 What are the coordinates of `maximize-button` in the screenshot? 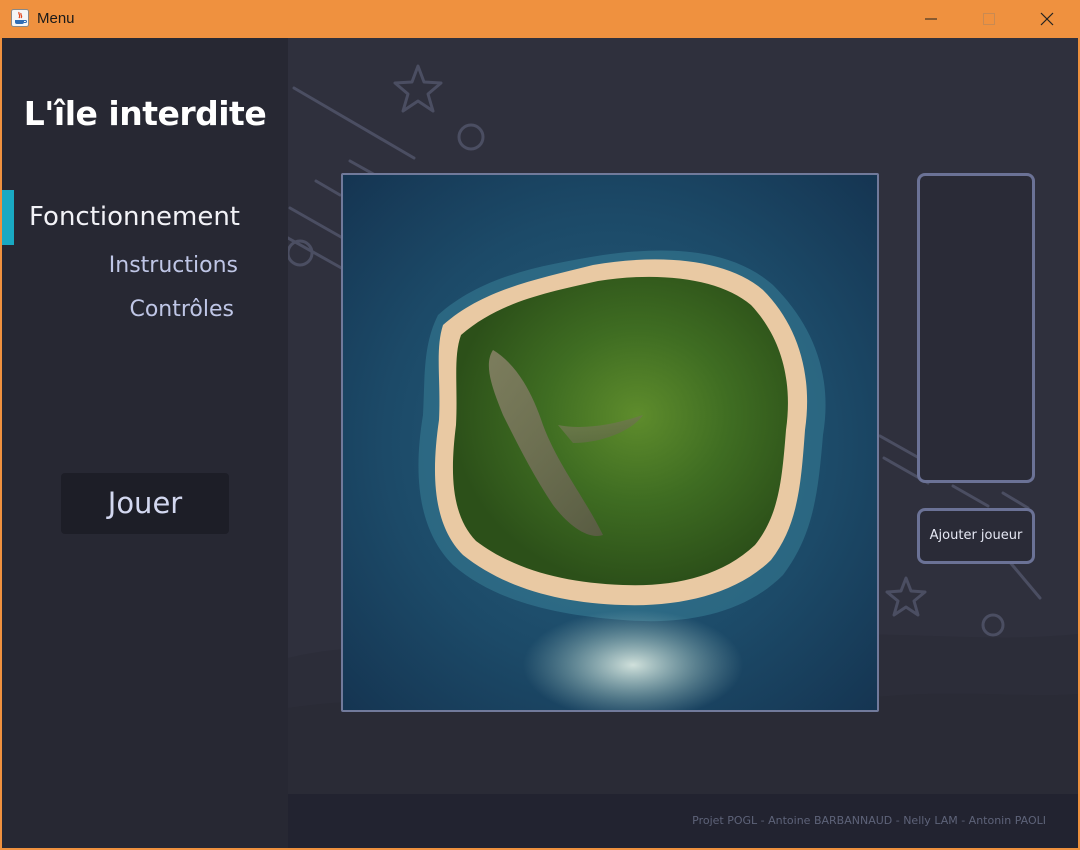 It's located at (989, 19).